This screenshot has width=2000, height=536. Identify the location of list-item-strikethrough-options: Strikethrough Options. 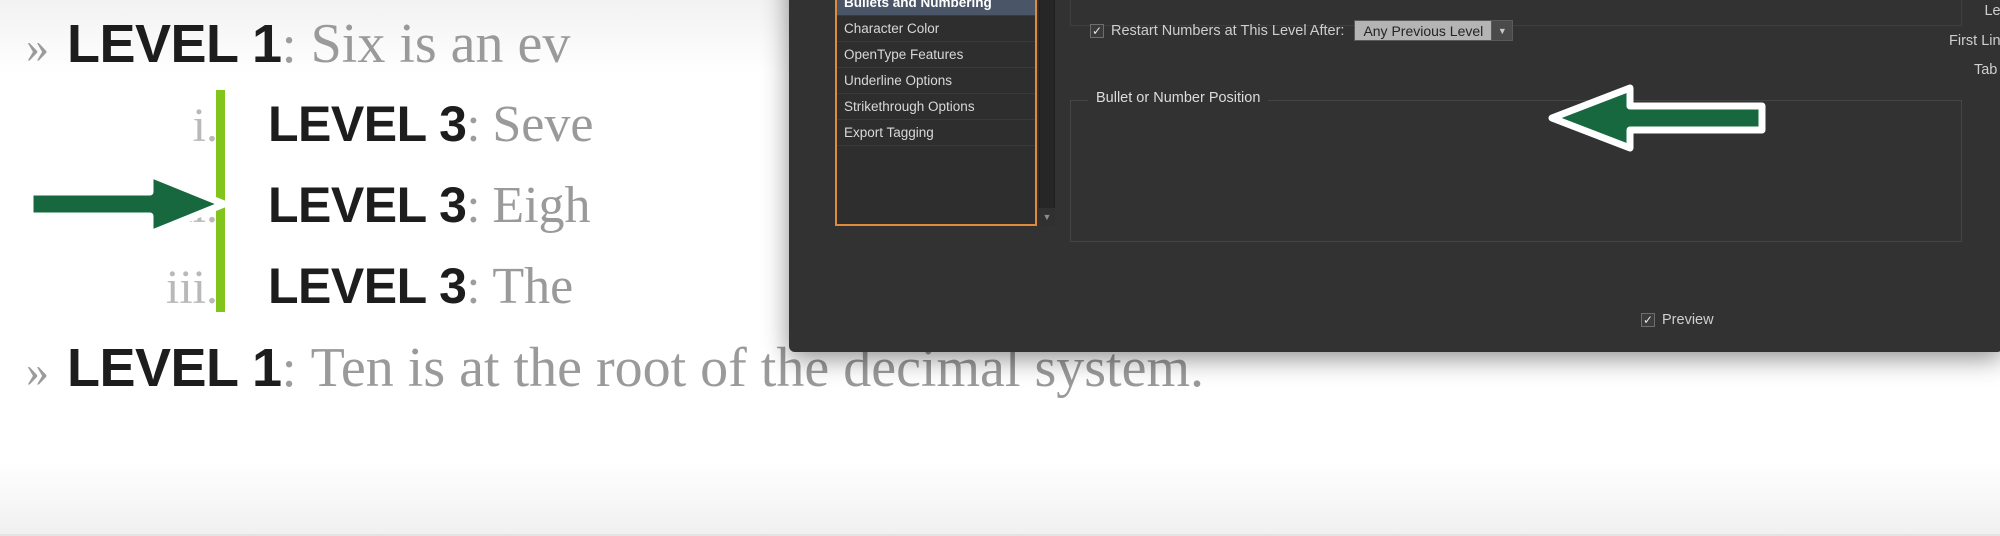
(936, 107).